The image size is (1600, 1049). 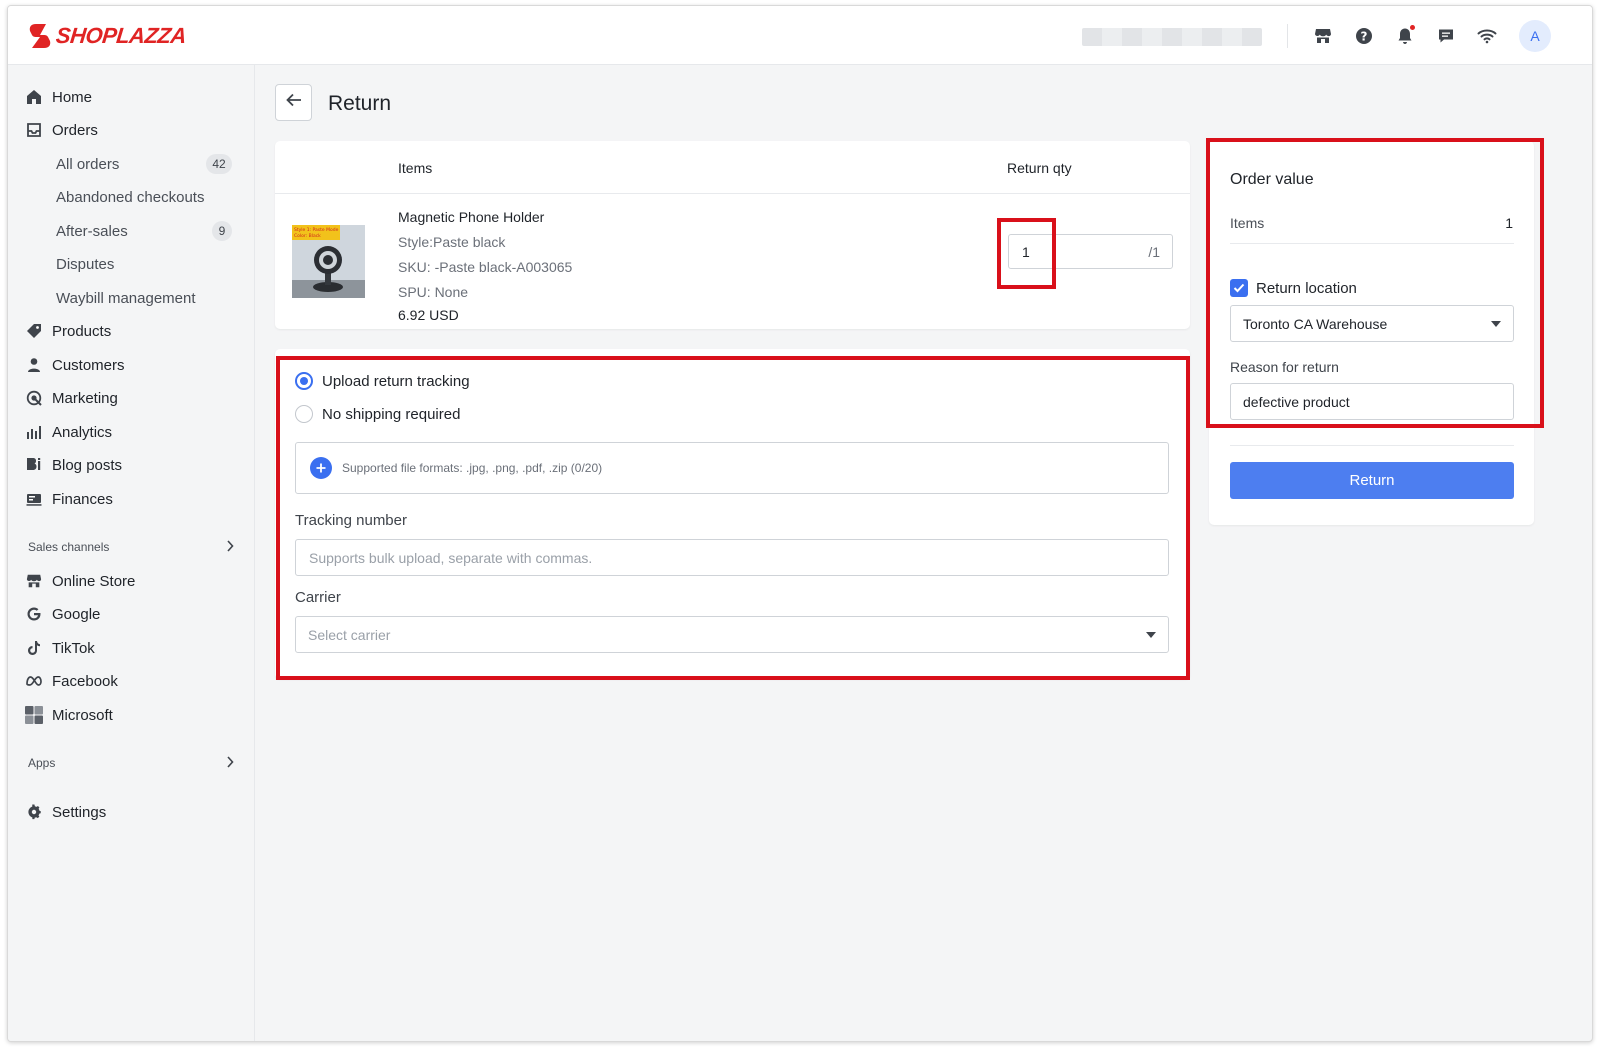 What do you see at coordinates (732, 167) in the screenshot?
I see `items-table-header: Items Return qty` at bounding box center [732, 167].